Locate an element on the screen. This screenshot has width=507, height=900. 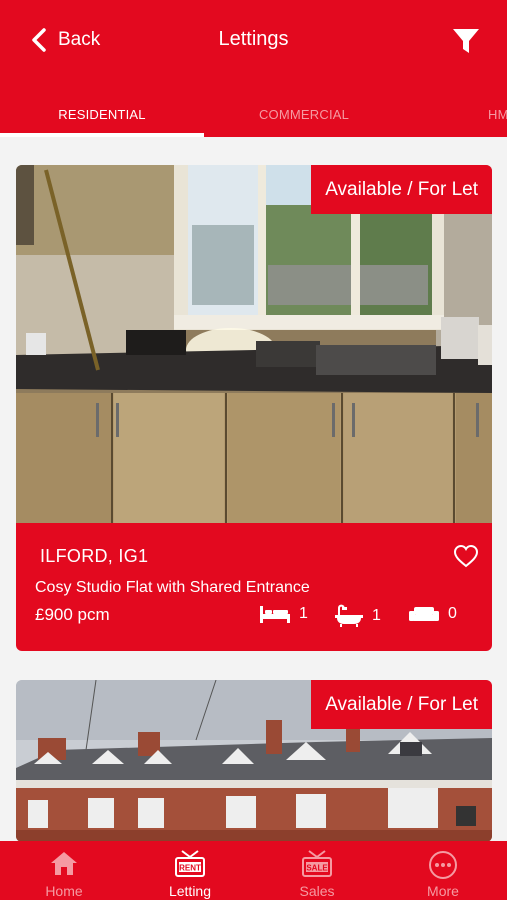
receptions-count: 0 is located at coordinates (452, 613).